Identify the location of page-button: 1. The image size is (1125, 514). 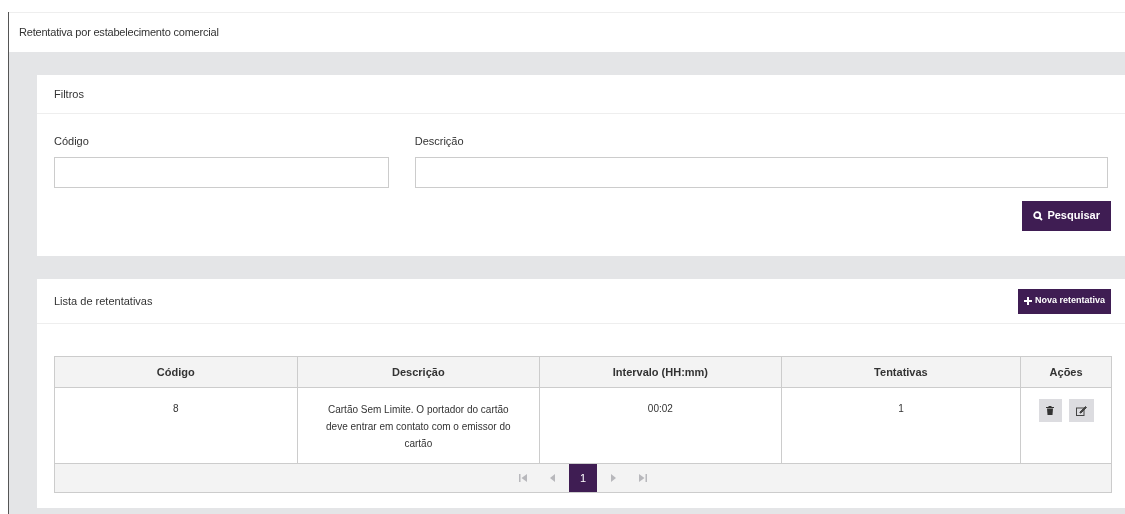
(583, 478).